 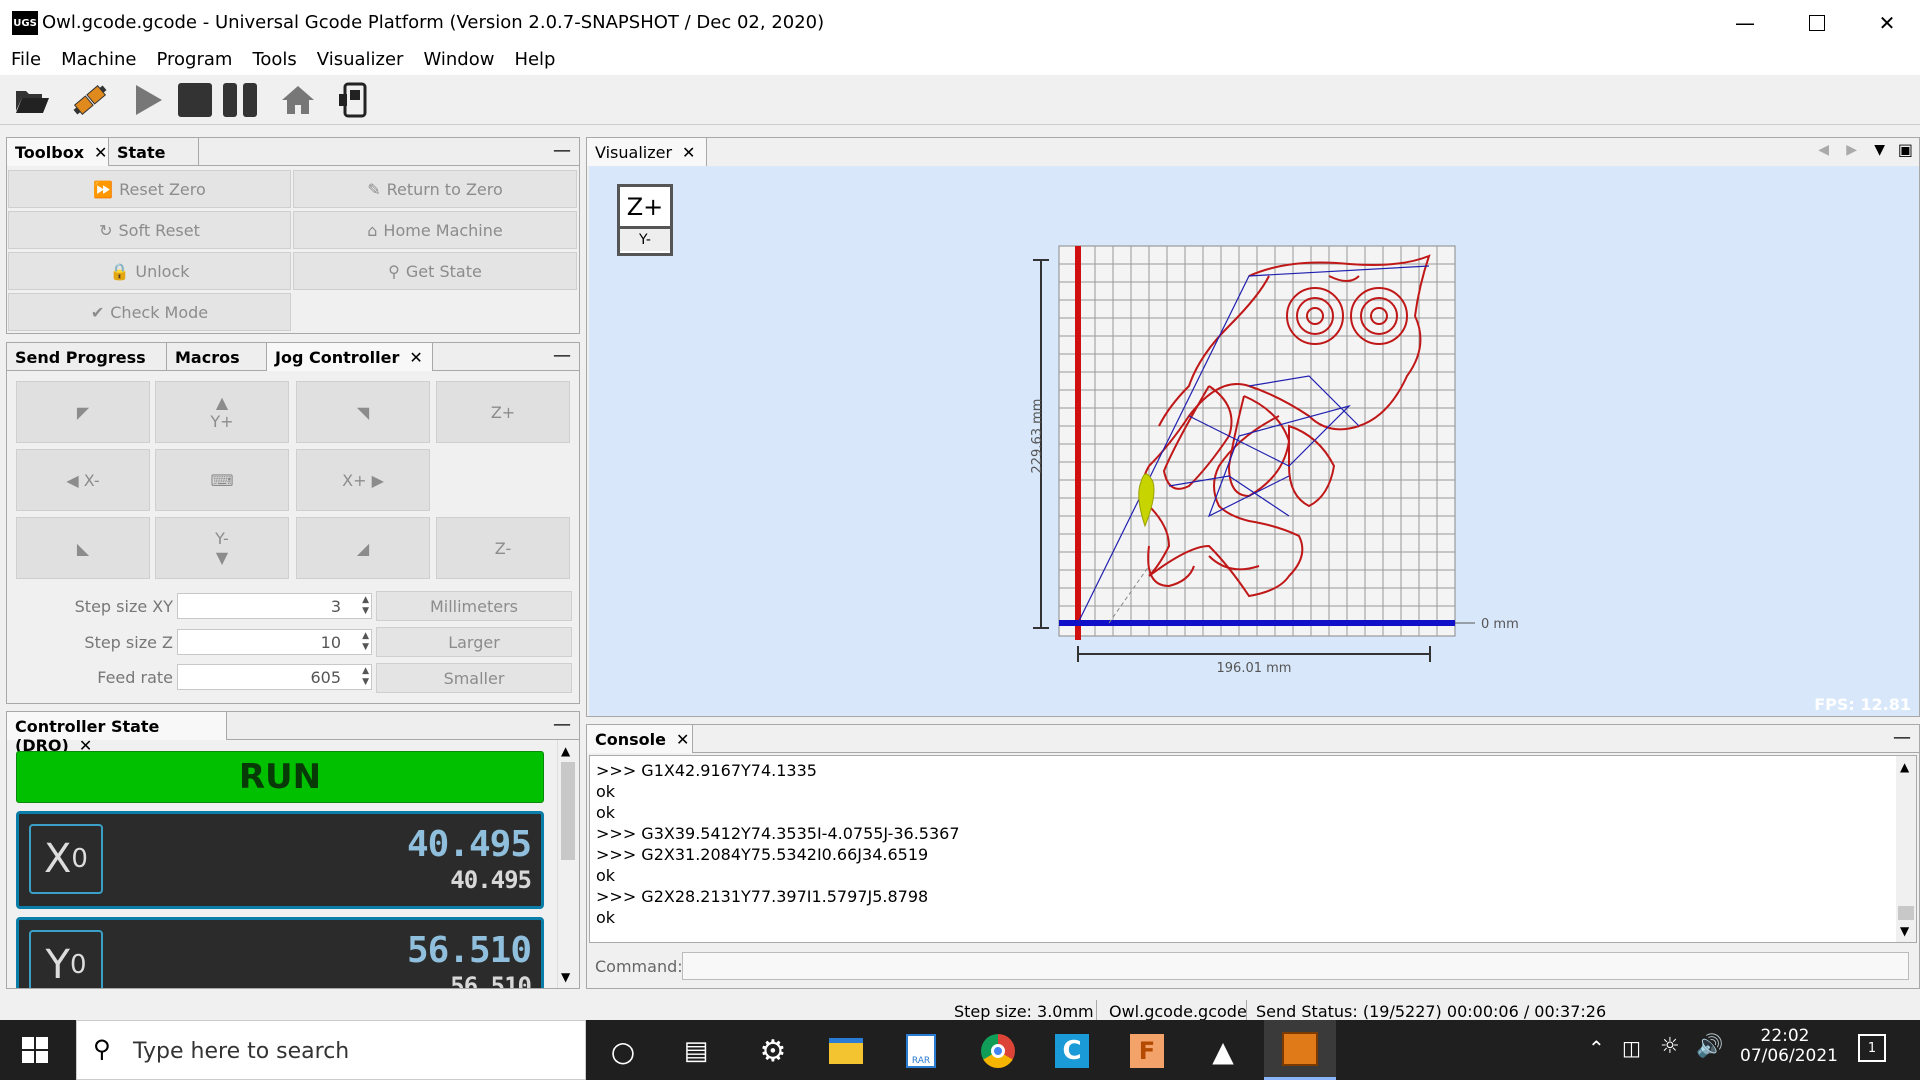 I want to click on menu-visualizer: Visualizer, so click(x=359, y=57).